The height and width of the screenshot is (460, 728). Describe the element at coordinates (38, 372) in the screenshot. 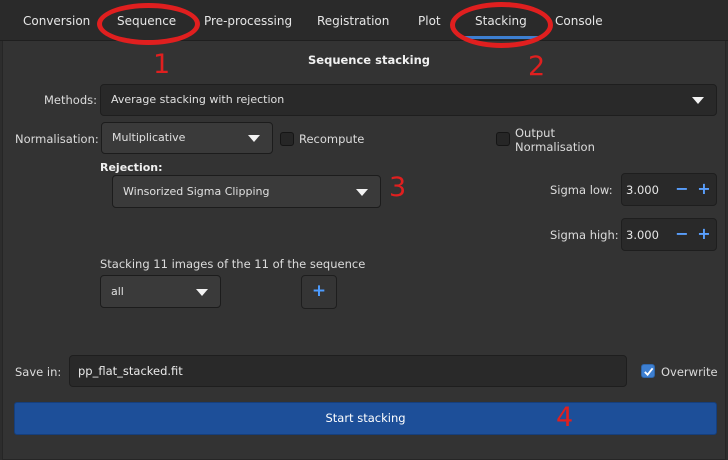

I see `save-in-label: Save in:` at that location.